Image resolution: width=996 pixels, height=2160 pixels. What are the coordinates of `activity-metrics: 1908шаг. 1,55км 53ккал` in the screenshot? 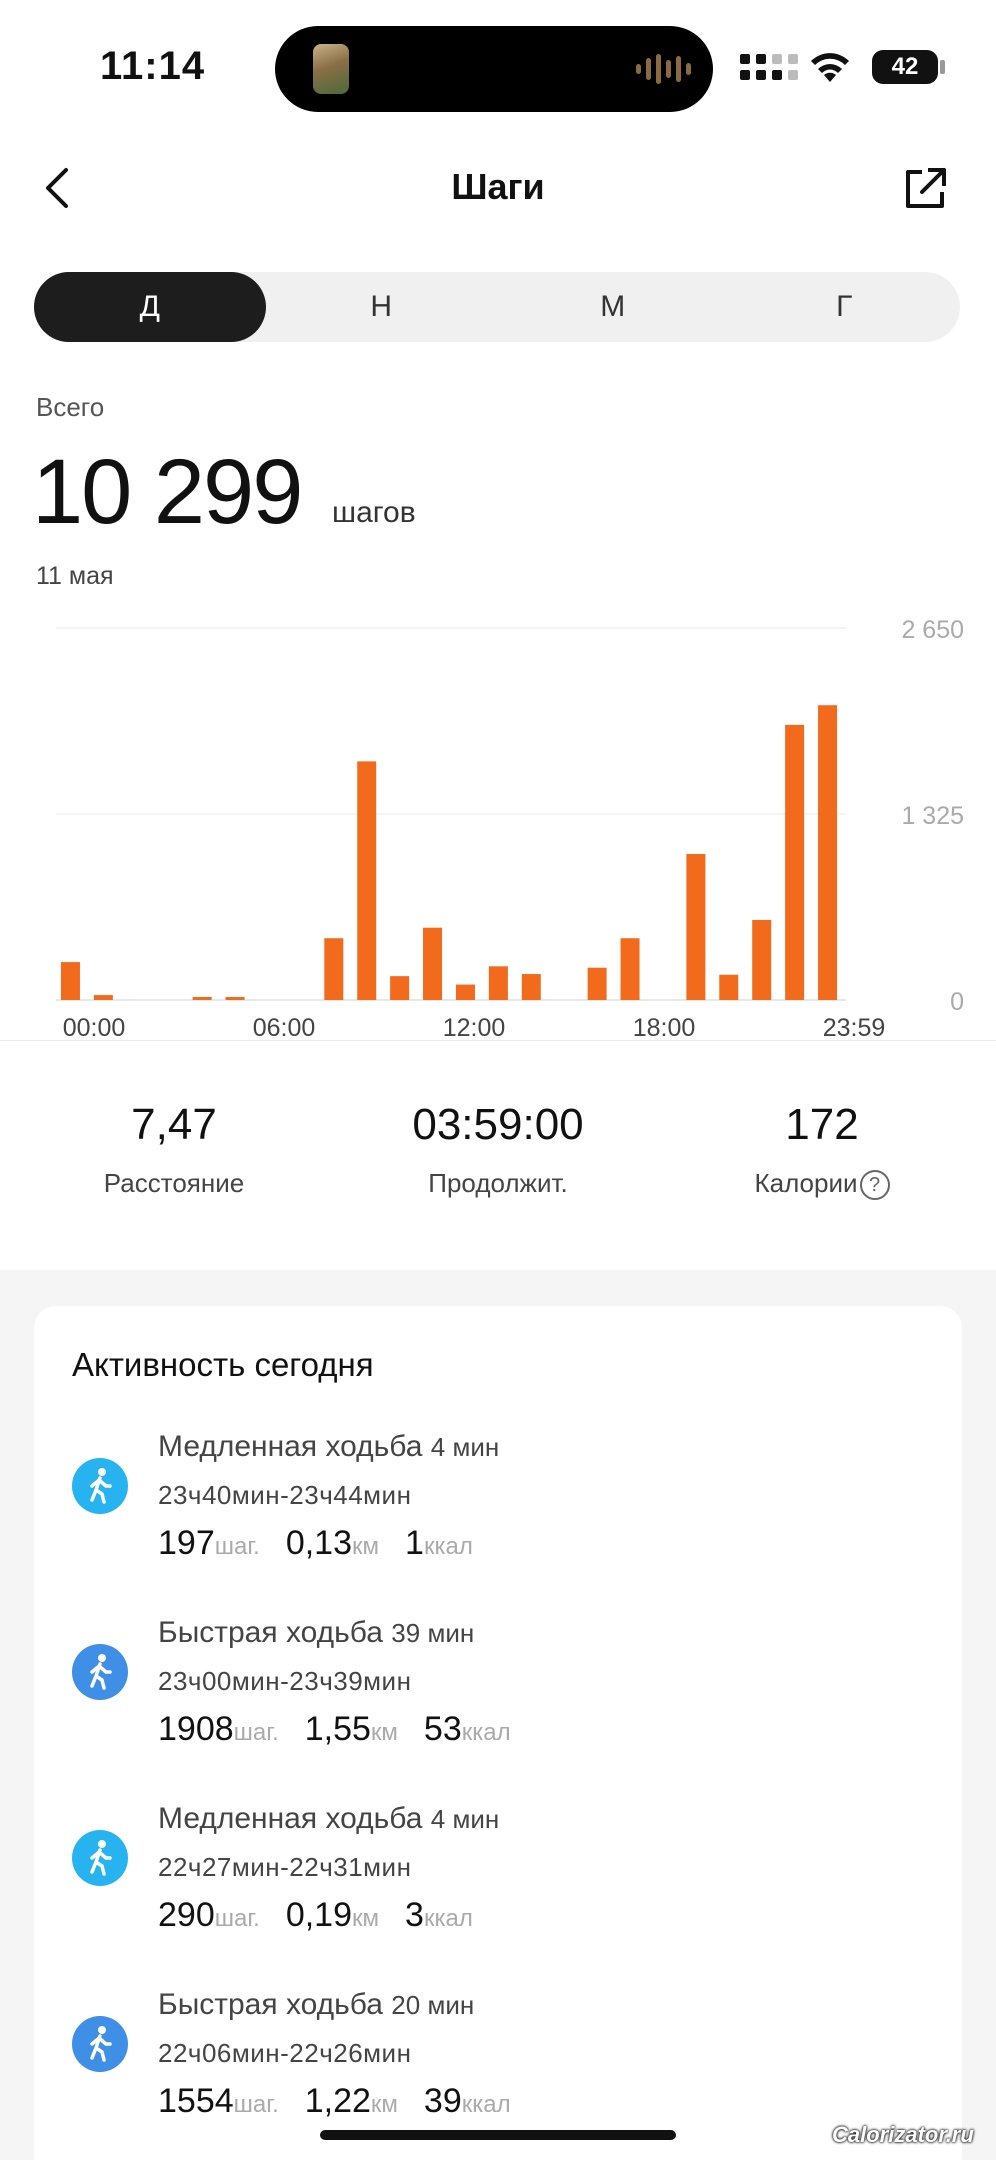 It's located at (347, 1729).